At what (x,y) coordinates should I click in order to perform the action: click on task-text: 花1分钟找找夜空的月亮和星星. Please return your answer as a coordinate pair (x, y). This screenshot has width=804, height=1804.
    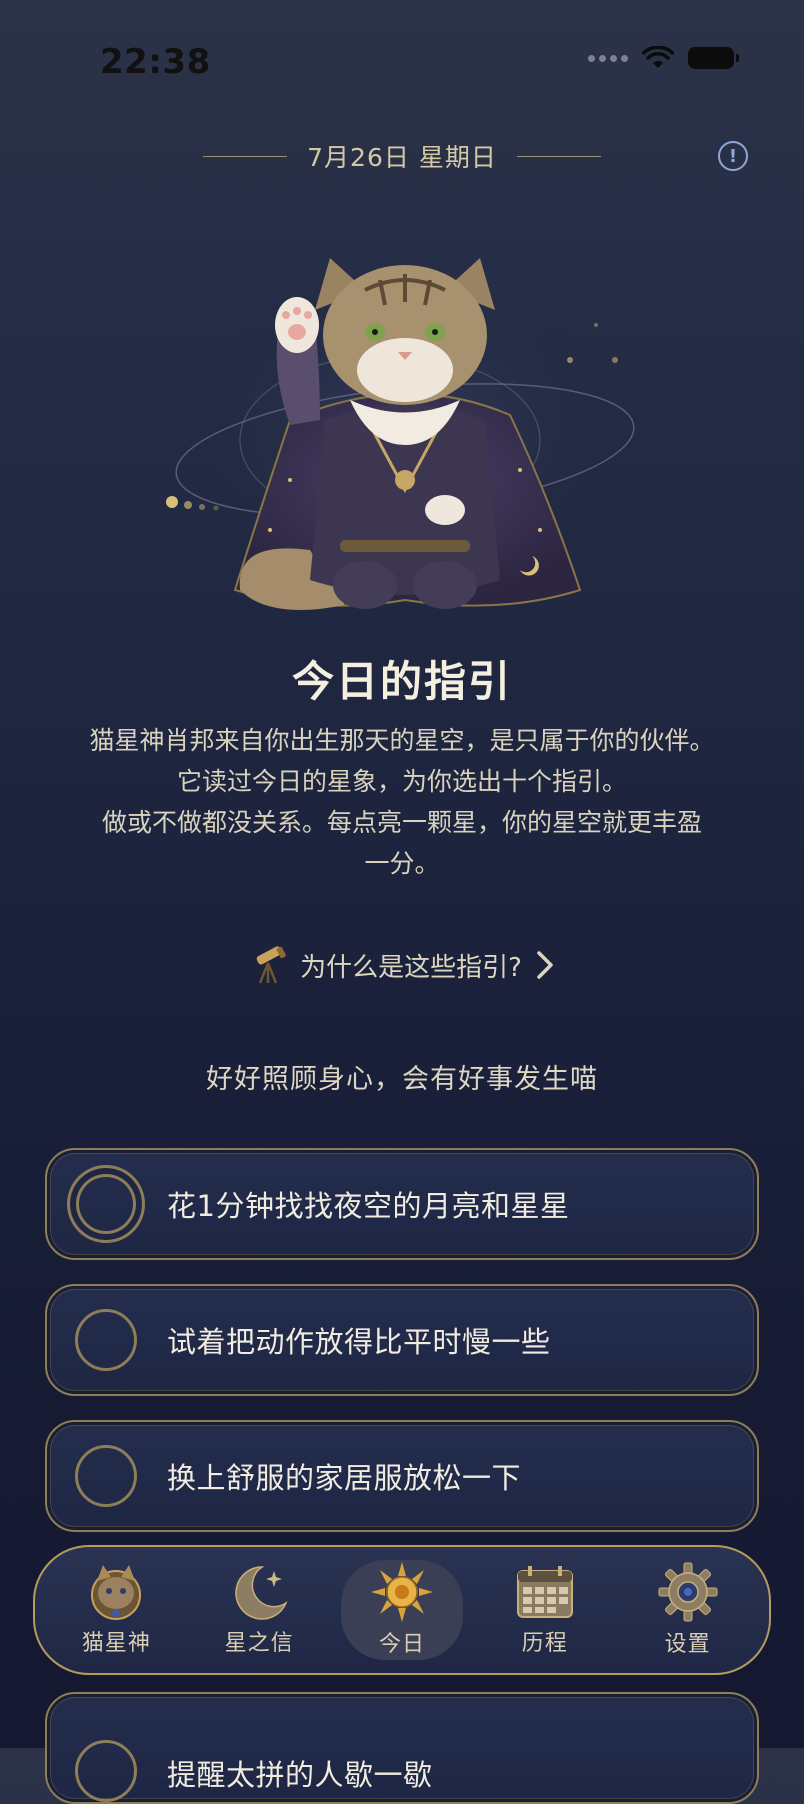
    Looking at the image, I should click on (368, 1206).